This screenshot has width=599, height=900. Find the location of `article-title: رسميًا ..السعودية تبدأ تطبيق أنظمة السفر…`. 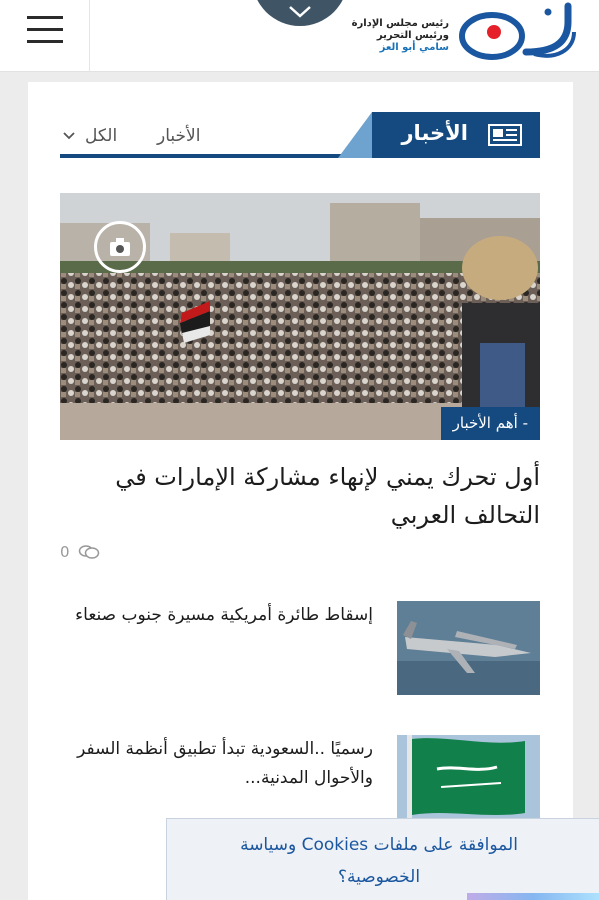

article-title: رسميًا ..السعودية تبدأ تطبيق أنظمة السفر… is located at coordinates (213, 764).